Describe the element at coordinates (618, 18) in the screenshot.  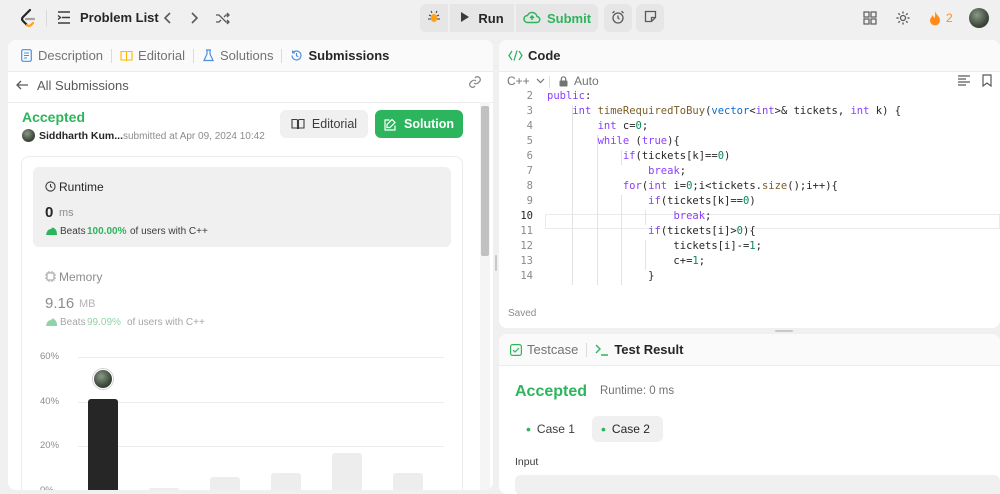
I see `timer-button` at that location.